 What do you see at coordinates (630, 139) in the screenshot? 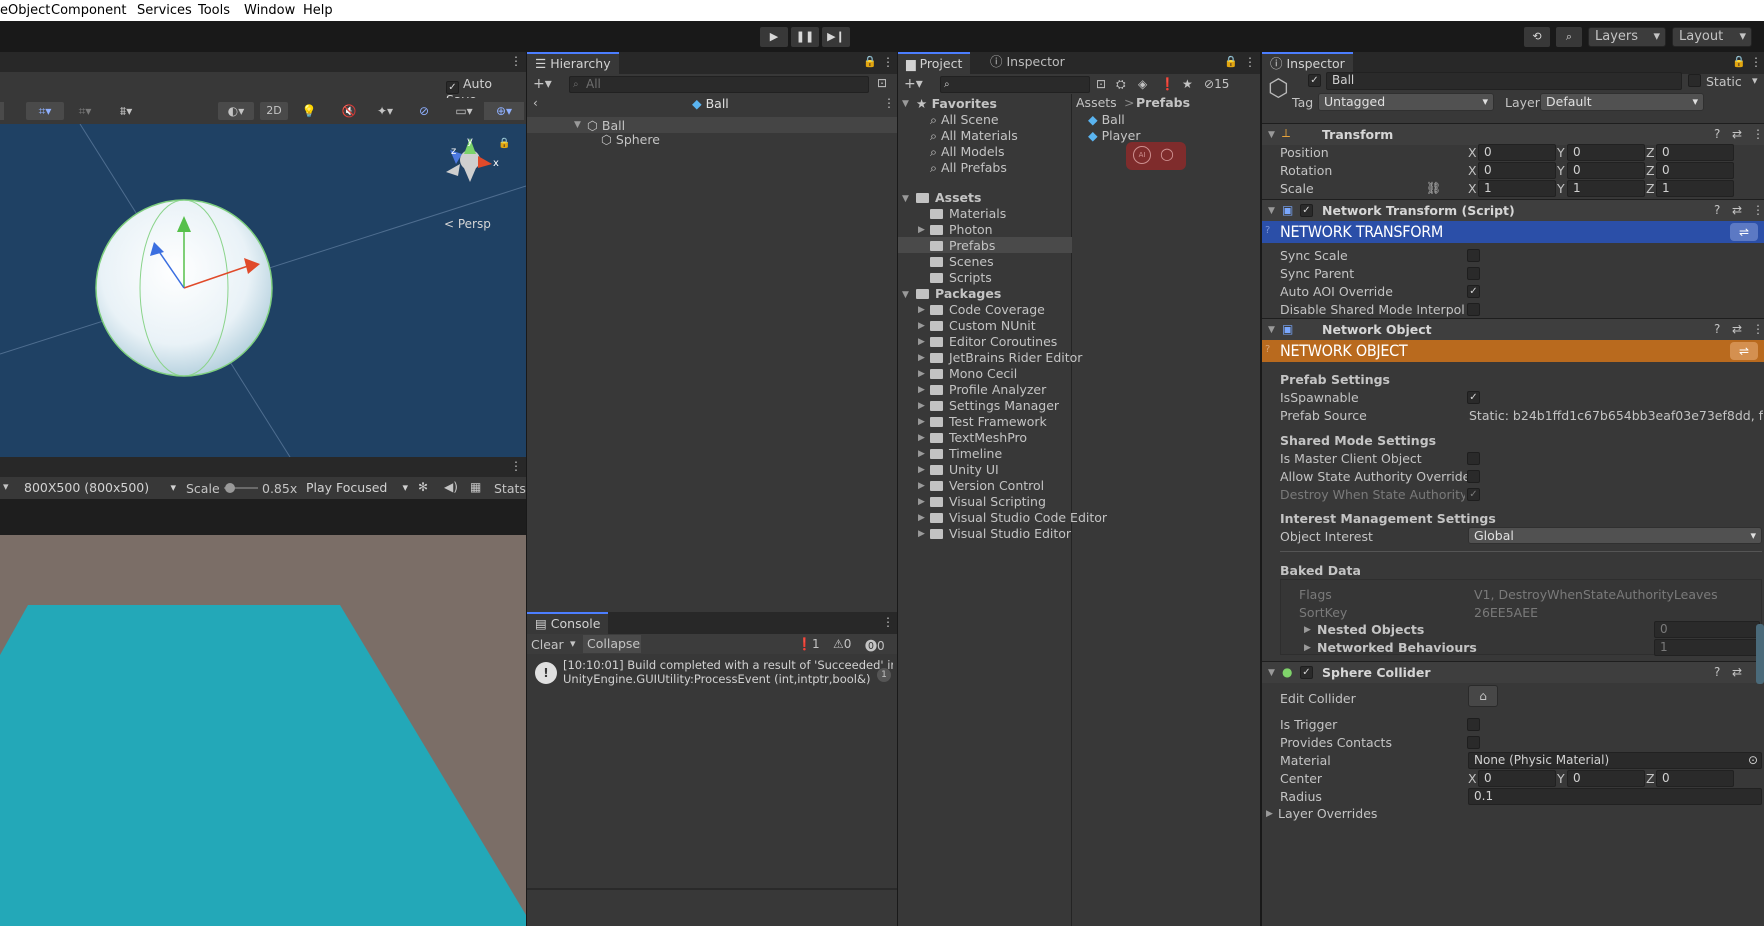
I see `hierarchy-item-sphere: ⬡ Sphere` at bounding box center [630, 139].